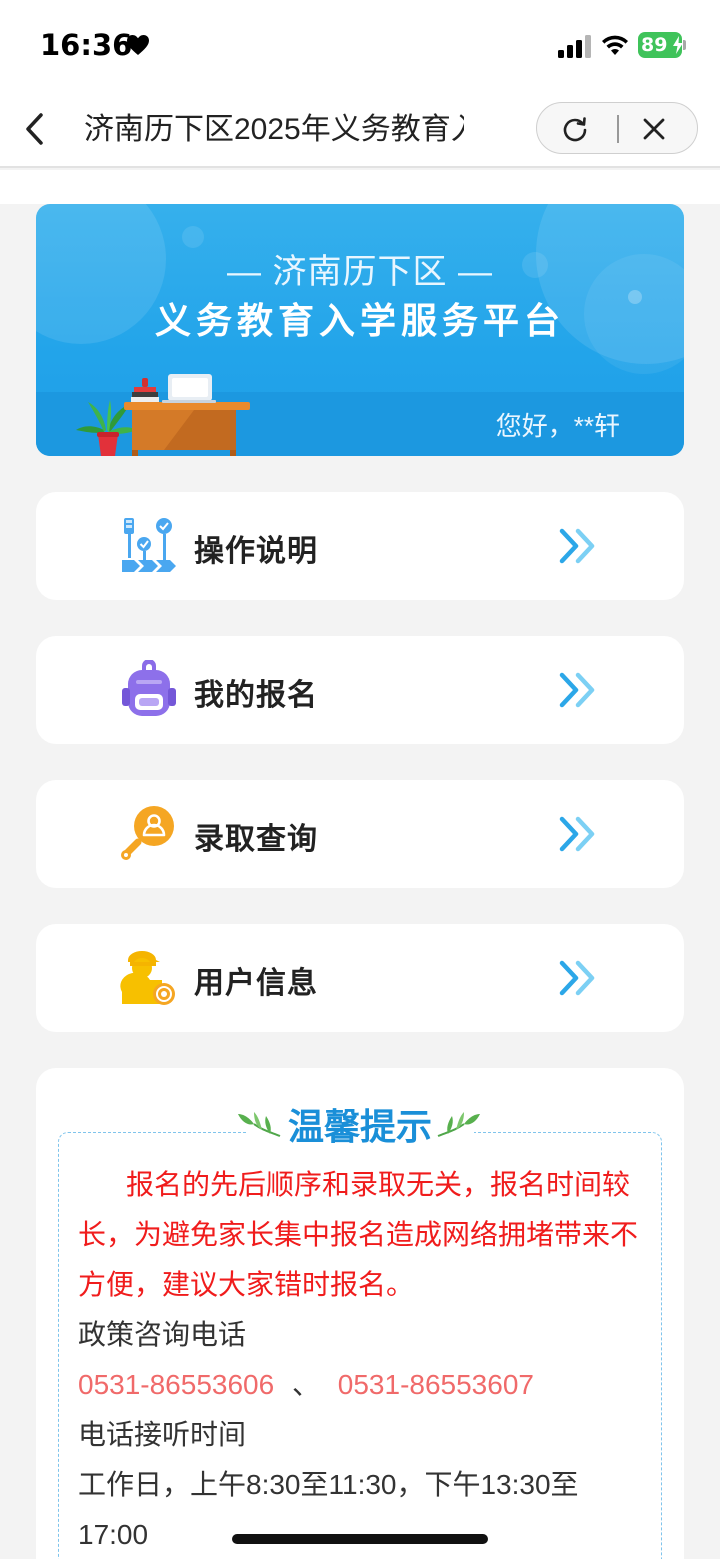 The width and height of the screenshot is (720, 1559). I want to click on page-title: 济南历下区2025年义务教育入学服务平台, so click(274, 129).